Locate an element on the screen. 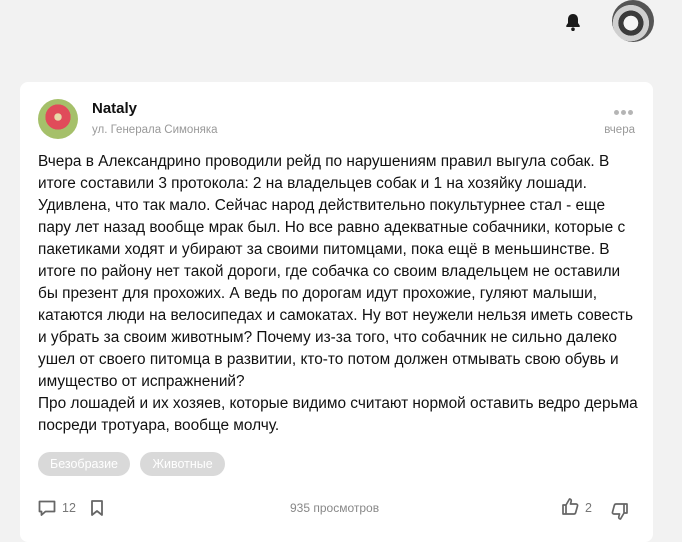 Image resolution: width=682 pixels, height=542 pixels. bell-icon is located at coordinates (573, 22).